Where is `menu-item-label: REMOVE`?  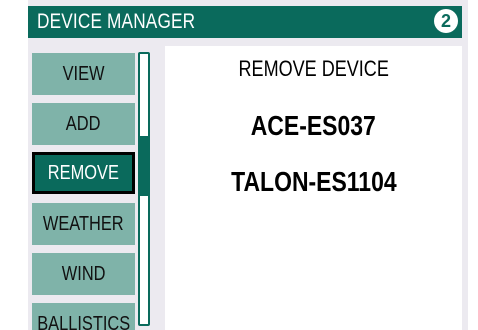
menu-item-label: REMOVE is located at coordinates (83, 172).